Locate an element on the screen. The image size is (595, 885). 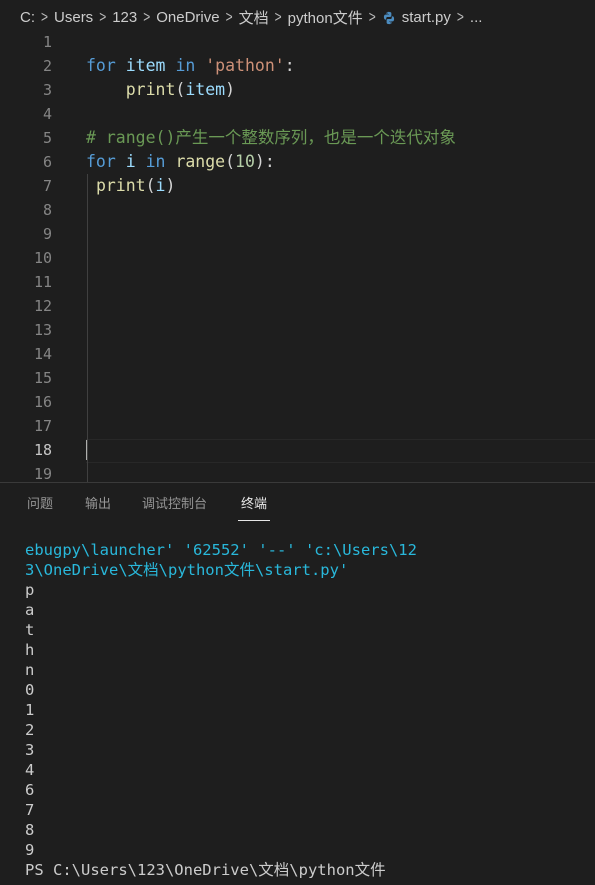
terminal-output-line: 9 is located at coordinates (30, 850).